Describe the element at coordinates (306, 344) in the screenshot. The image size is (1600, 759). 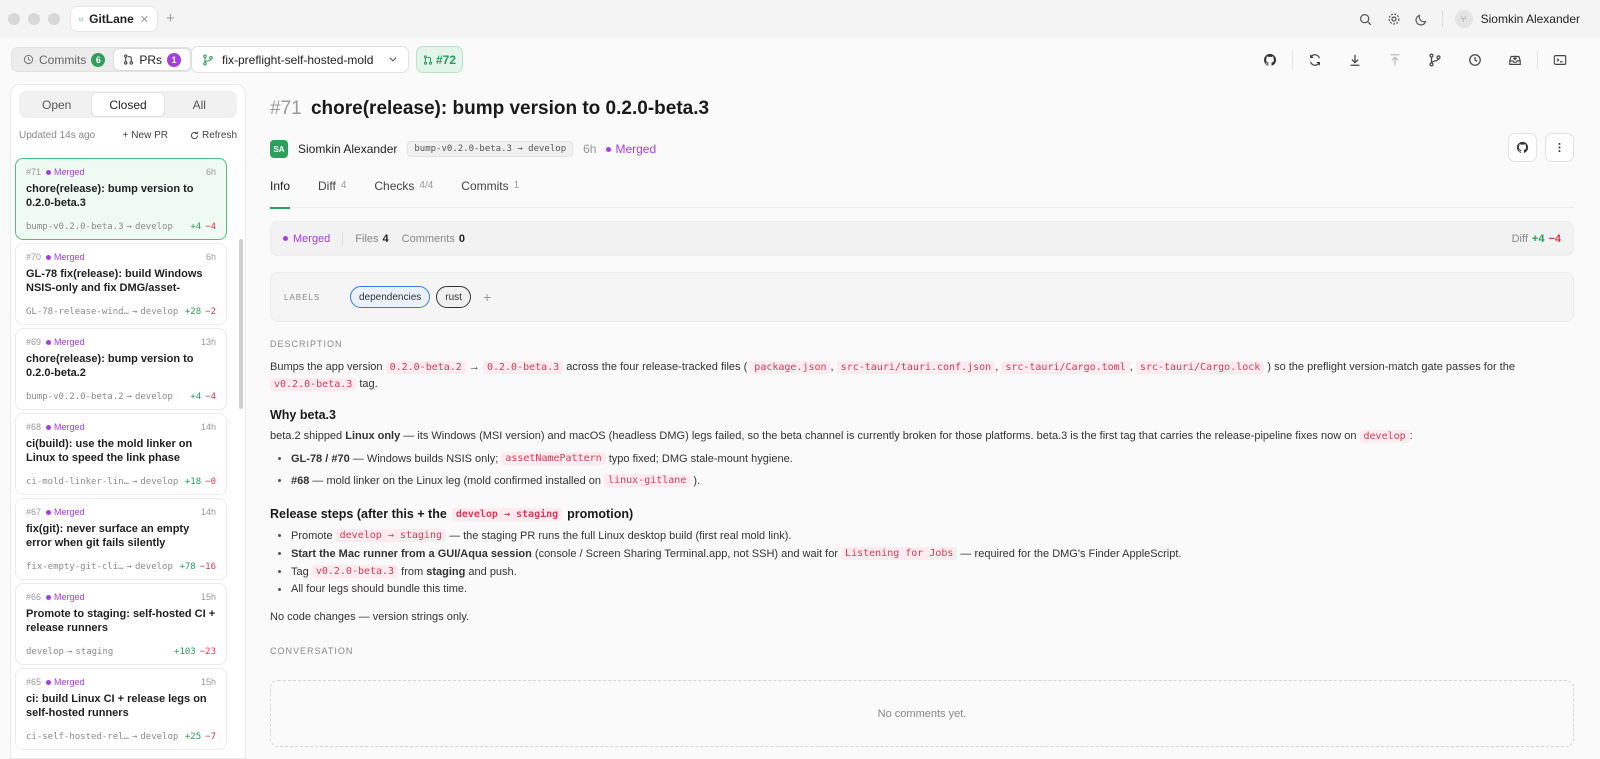
I see `description-title: DESCRIPTION` at that location.